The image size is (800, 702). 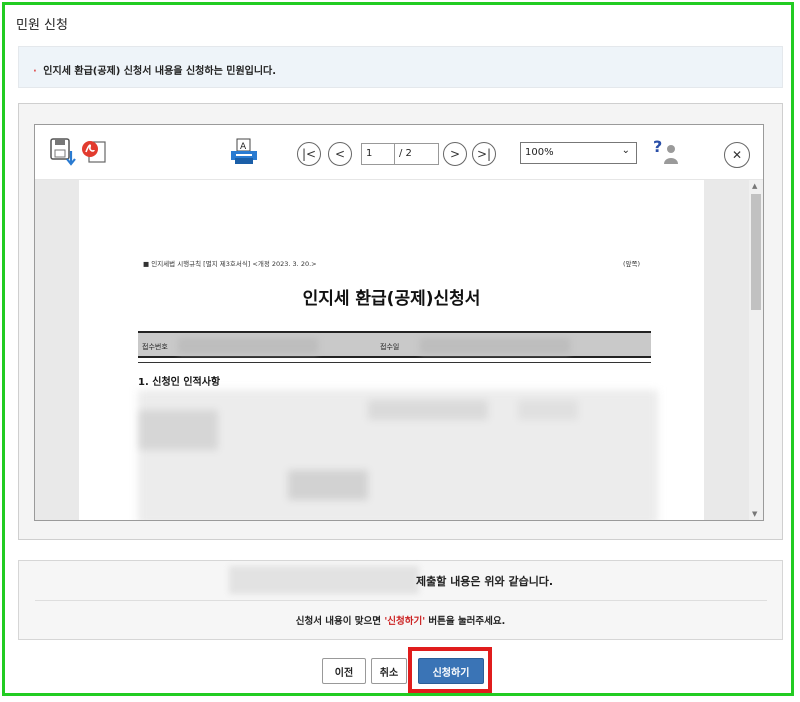 What do you see at coordinates (244, 154) in the screenshot?
I see `print-icon: A` at bounding box center [244, 154].